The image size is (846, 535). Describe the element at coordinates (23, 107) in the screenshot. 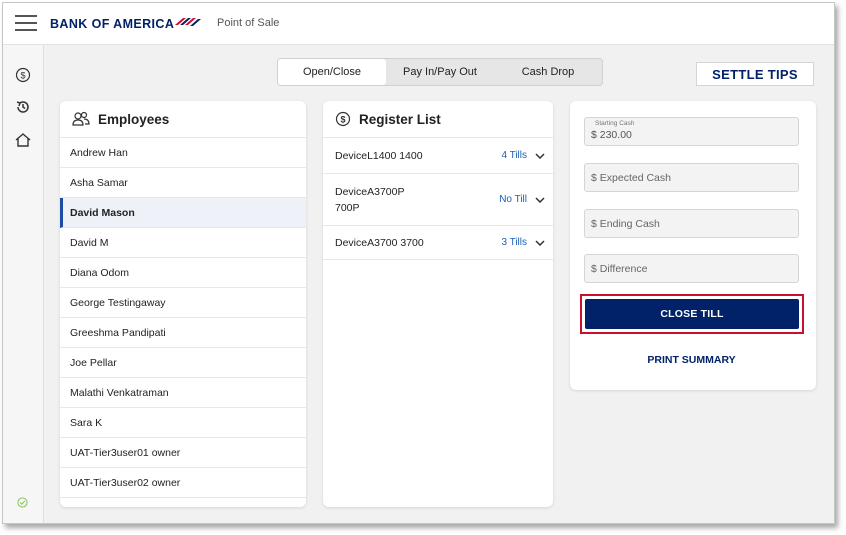

I see `history-icon` at that location.